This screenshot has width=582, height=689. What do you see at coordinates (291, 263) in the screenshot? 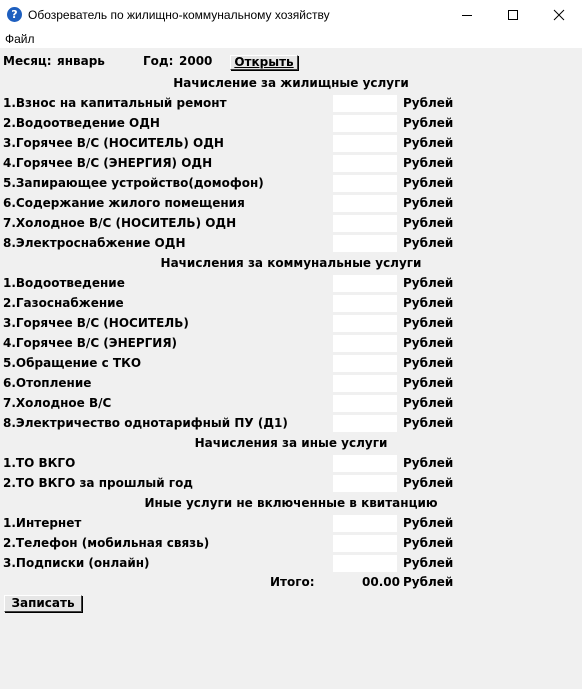
I see `section-title: Начисления за коммунальные услуги` at bounding box center [291, 263].